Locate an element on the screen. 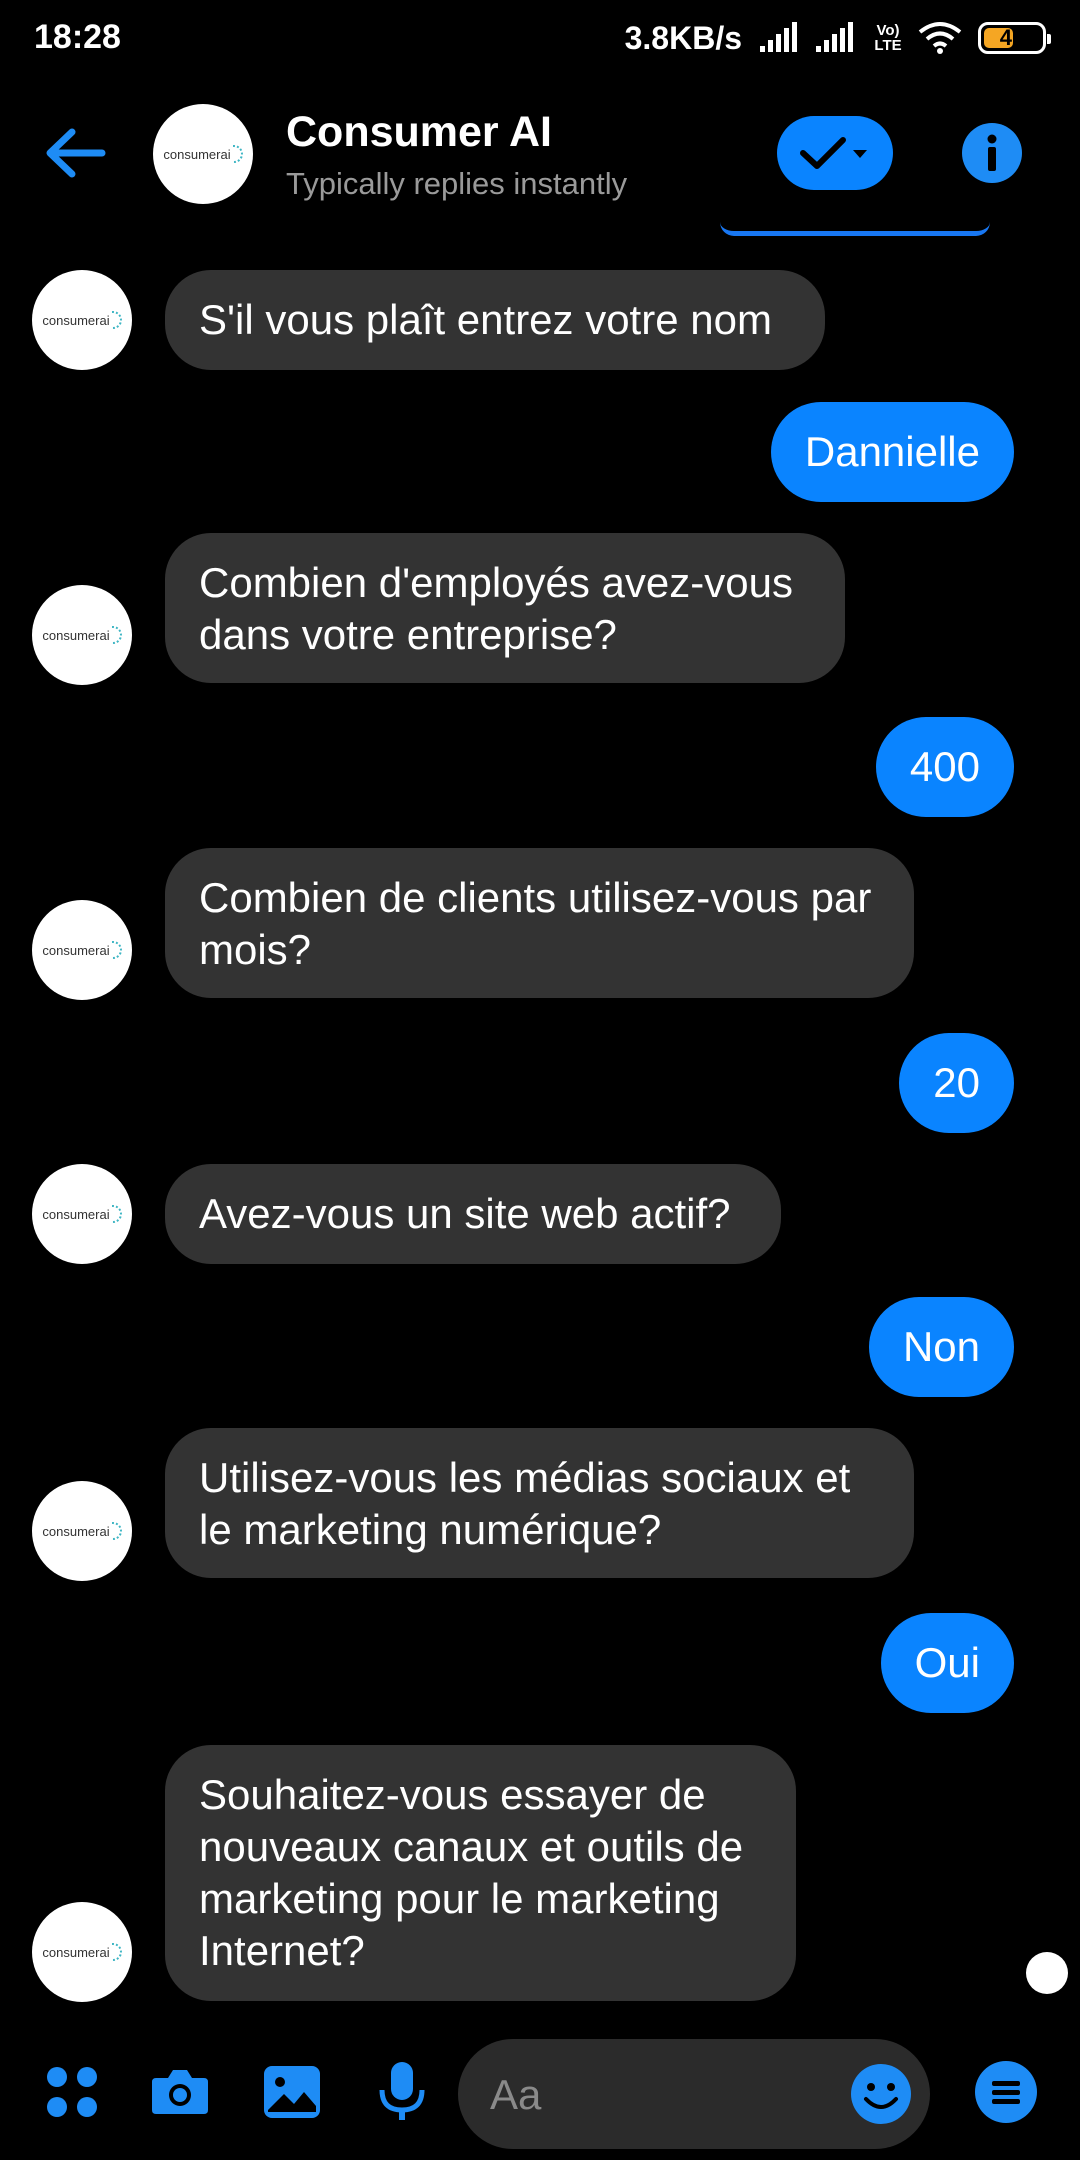 The image size is (1080, 2160). message-bubble-bot: S'il vous plaît entrez votre nom is located at coordinates (495, 320).